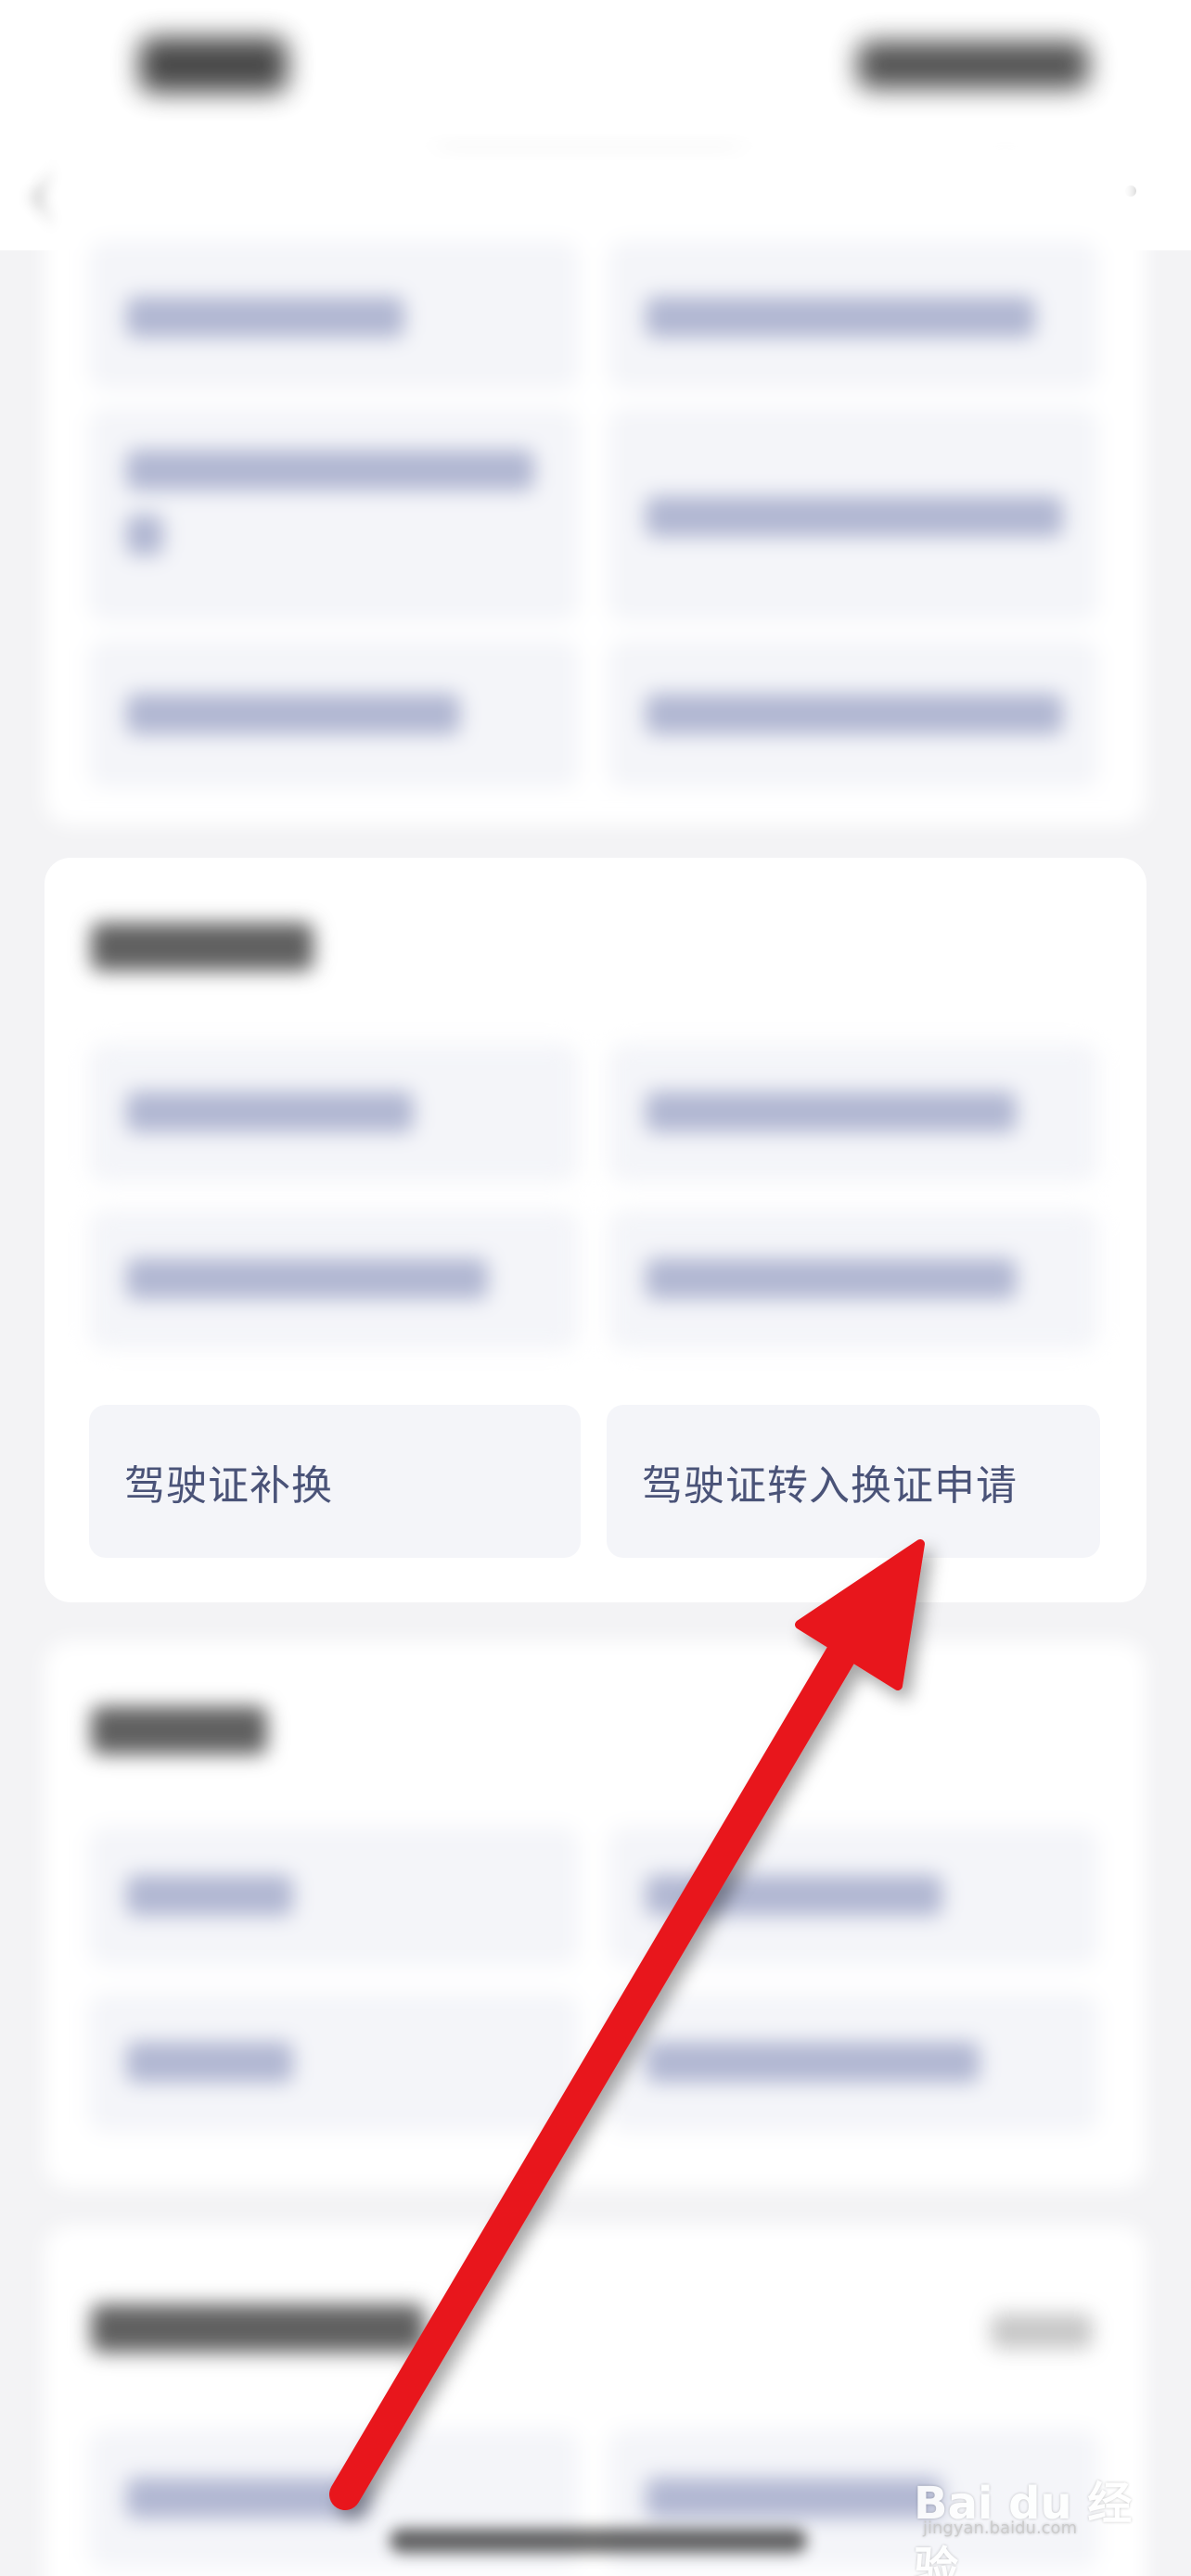 The image size is (1191, 2576). Describe the element at coordinates (213, 65) in the screenshot. I see `status-time` at that location.